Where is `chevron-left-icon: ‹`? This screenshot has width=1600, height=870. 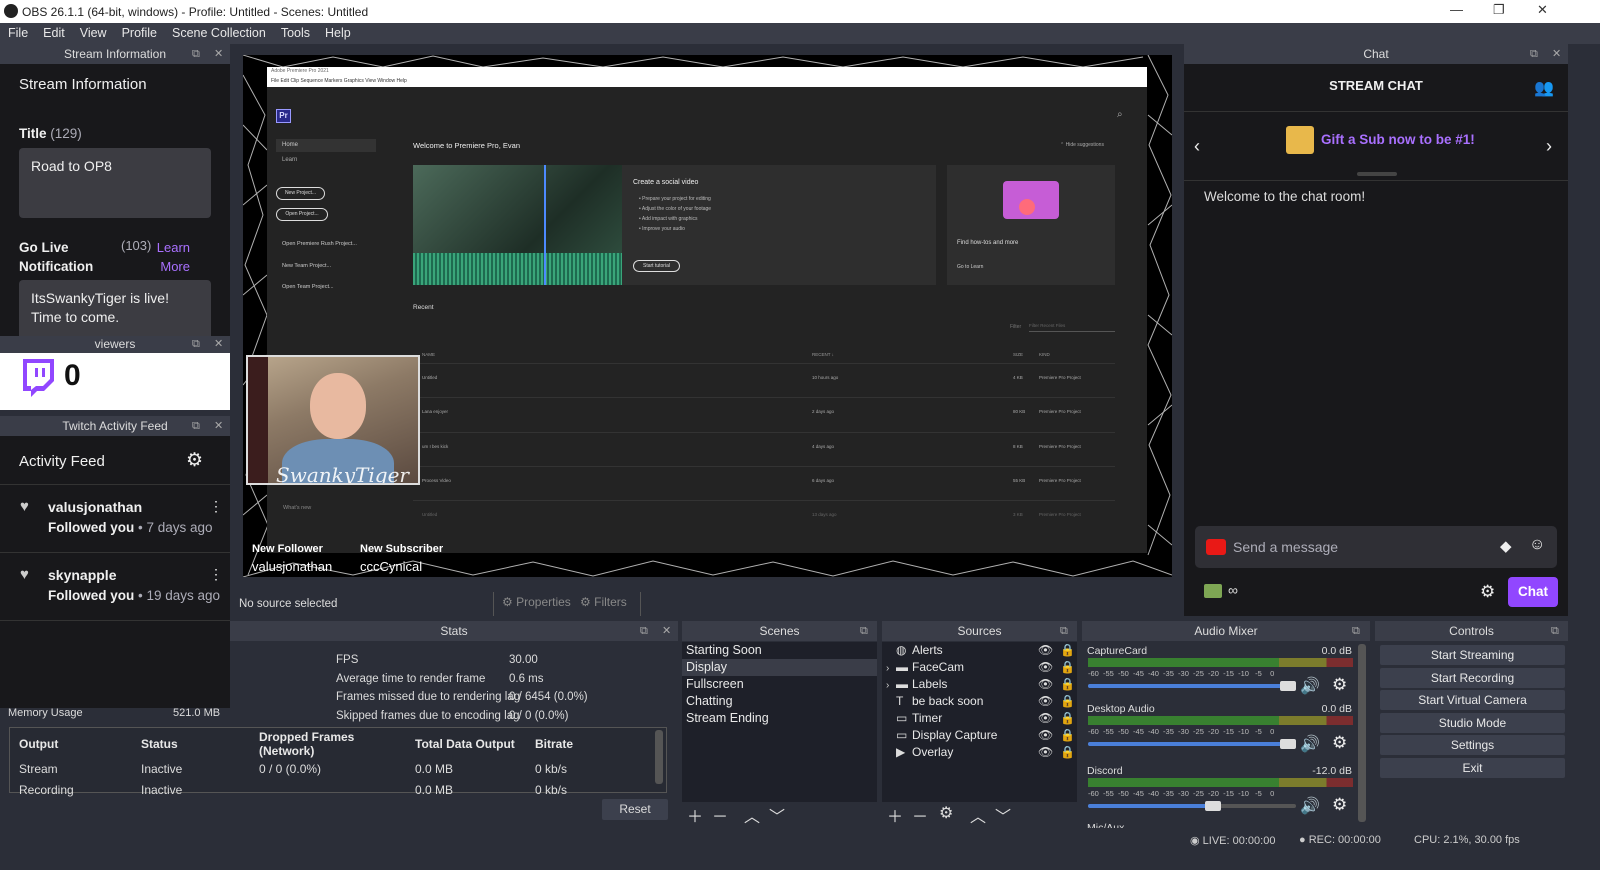
chevron-left-icon: ‹ is located at coordinates (1197, 146).